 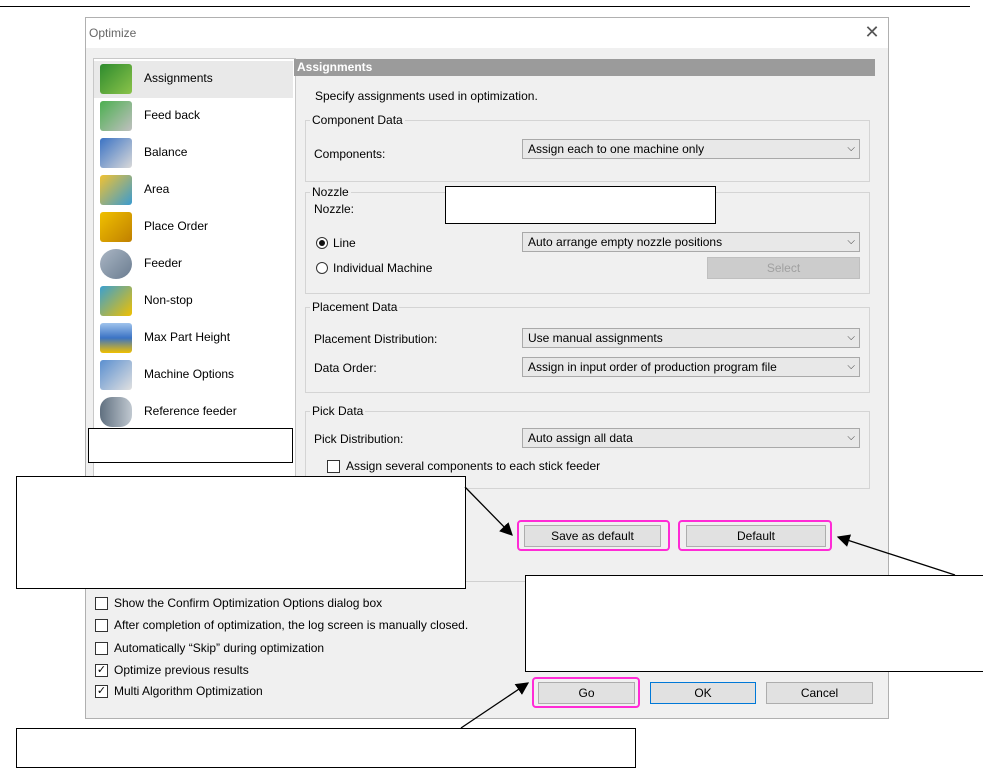 I want to click on sidebar-item-assignments: Assignments, so click(x=193, y=79).